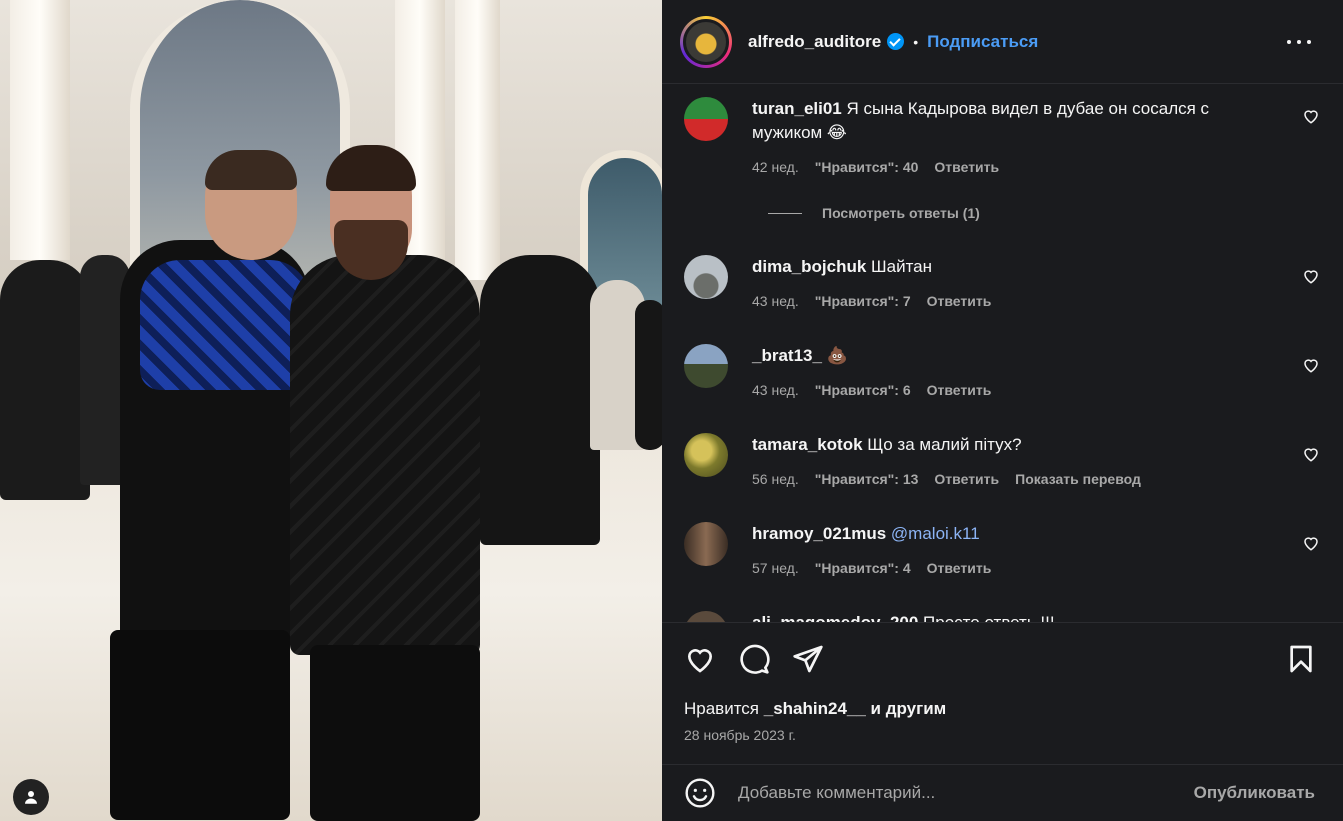 This screenshot has width=1343, height=821. What do you see at coordinates (1078, 479) in the screenshot?
I see `show-translation-button: Показать перевод` at bounding box center [1078, 479].